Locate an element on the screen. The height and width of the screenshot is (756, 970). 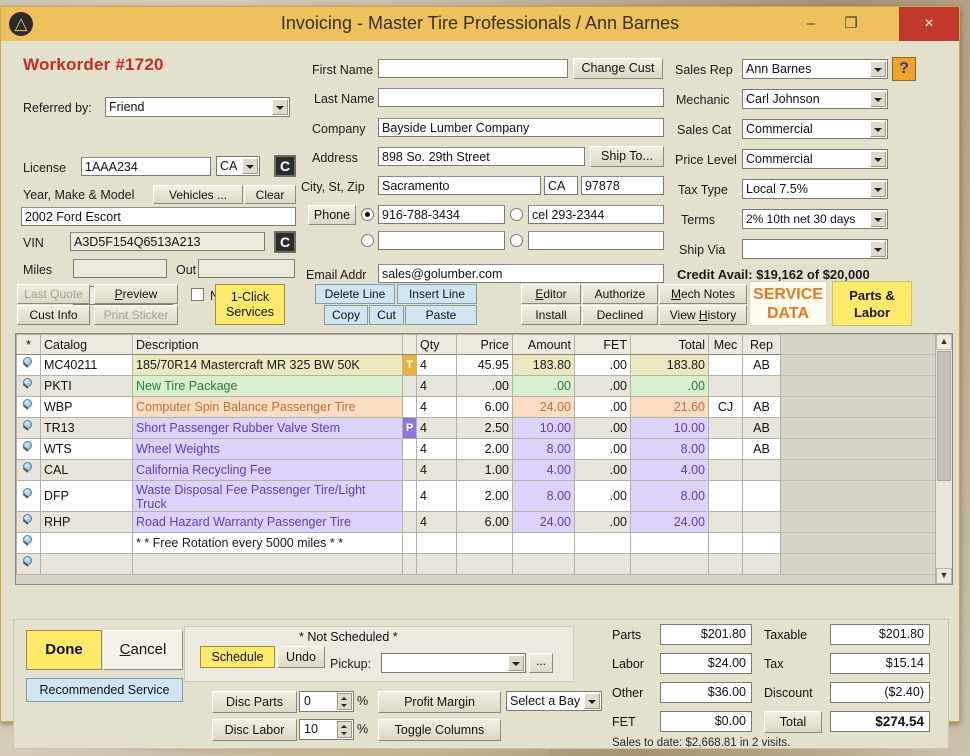
disc-labor-button: Disc Labor is located at coordinates (254, 730).